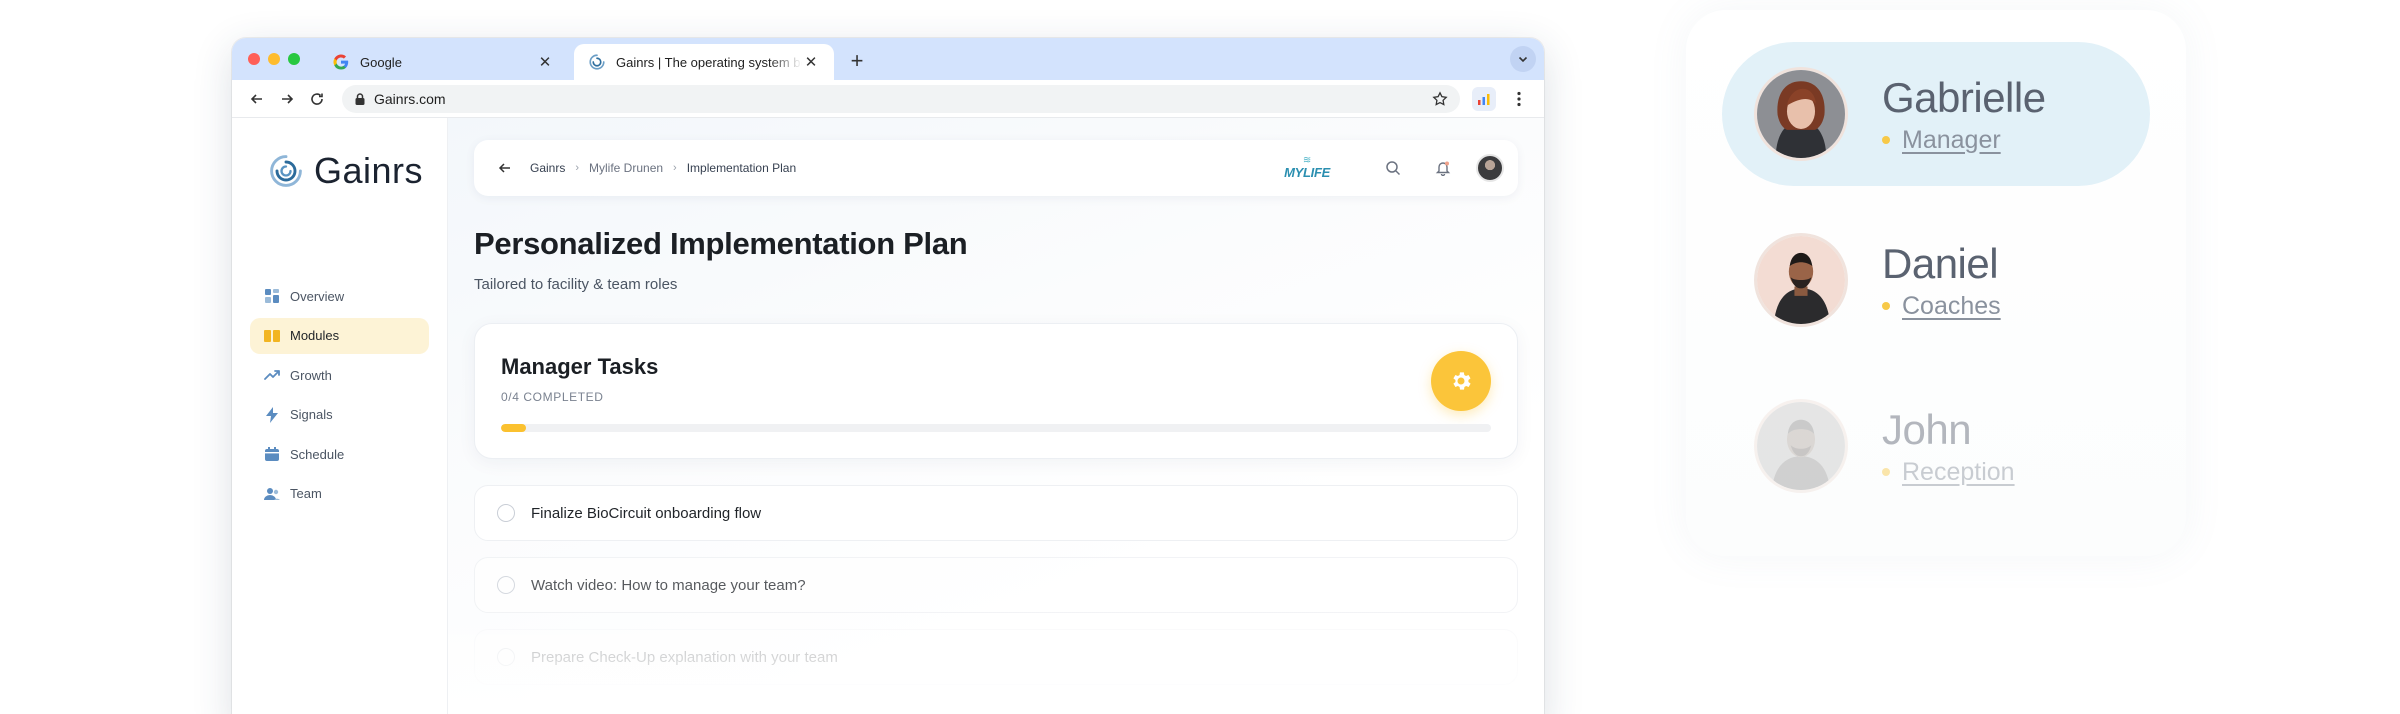 This screenshot has width=2400, height=714. I want to click on role-card-gabrielle: Gabrielle Manager, so click(1936, 114).